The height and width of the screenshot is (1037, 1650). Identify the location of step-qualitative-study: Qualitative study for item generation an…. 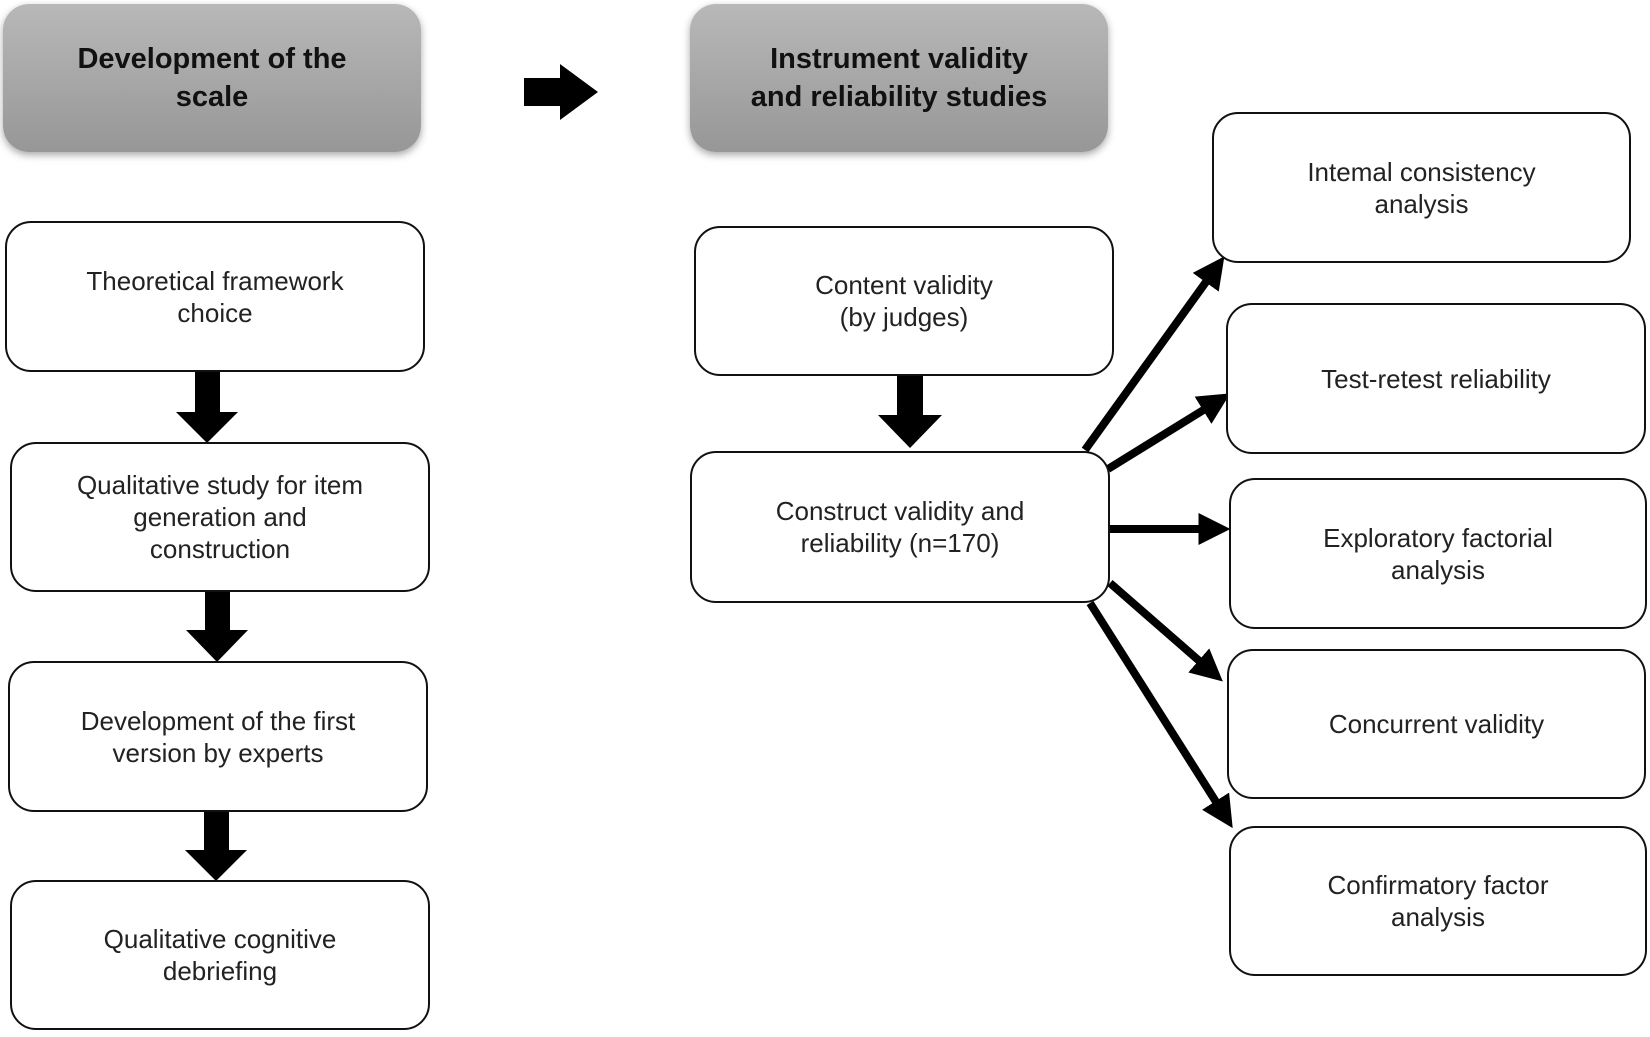
(220, 517).